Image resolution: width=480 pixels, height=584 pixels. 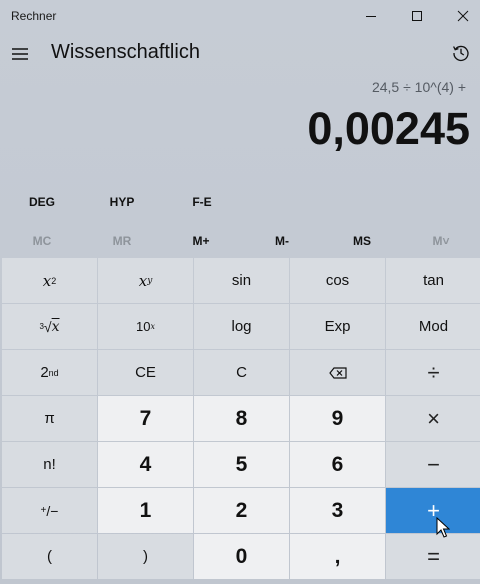 I want to click on factorial-button: n!, so click(x=49, y=464).